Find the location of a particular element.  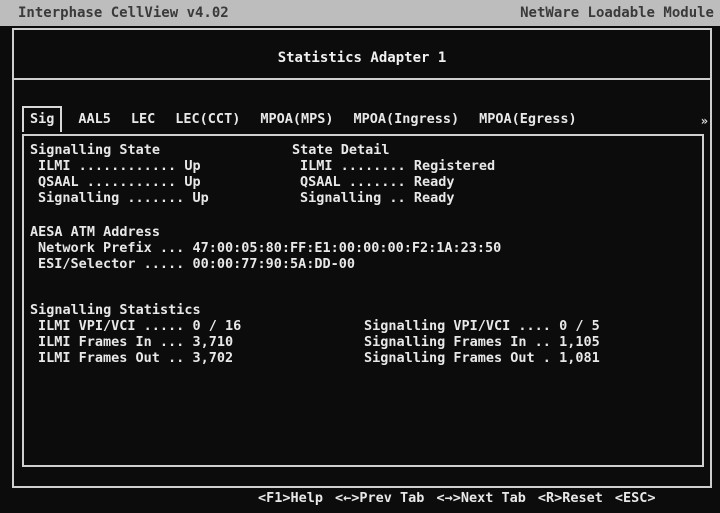

stats-label: Signalling Frames Out . is located at coordinates (457, 358).